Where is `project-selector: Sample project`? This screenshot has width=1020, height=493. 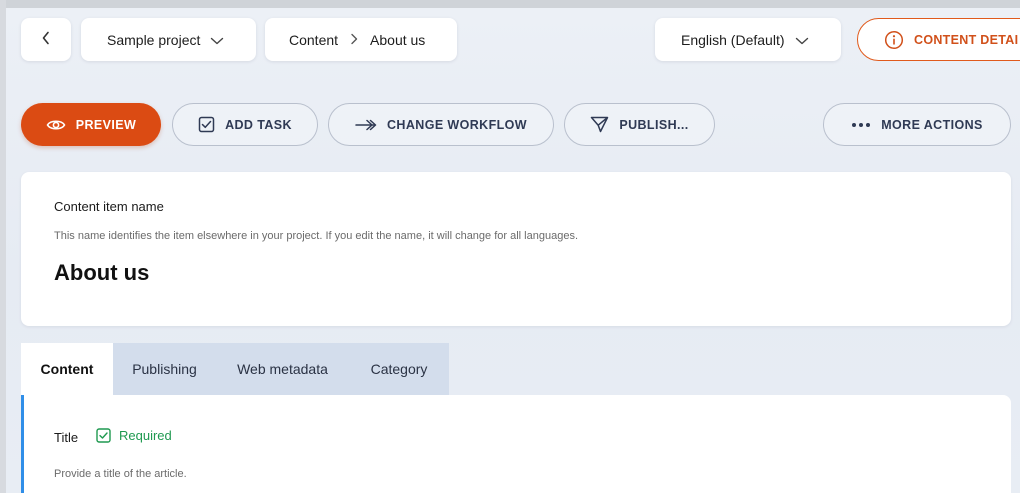 project-selector: Sample project is located at coordinates (168, 39).